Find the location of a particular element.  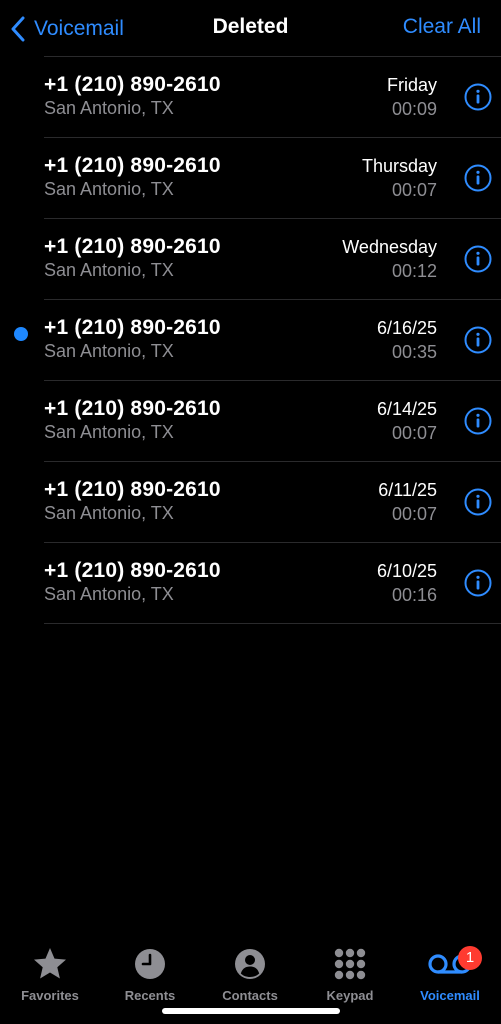

voicemail-date: 6/16/25 is located at coordinates (406, 328).